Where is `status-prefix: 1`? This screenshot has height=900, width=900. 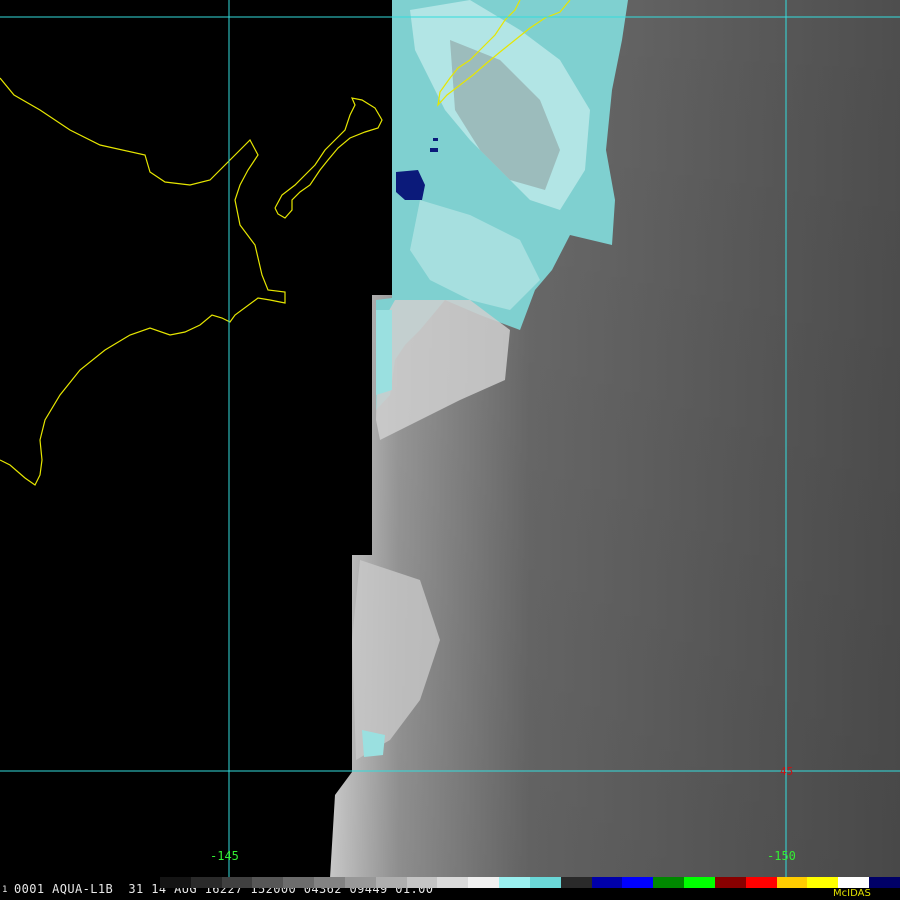 status-prefix: 1 is located at coordinates (5, 890).